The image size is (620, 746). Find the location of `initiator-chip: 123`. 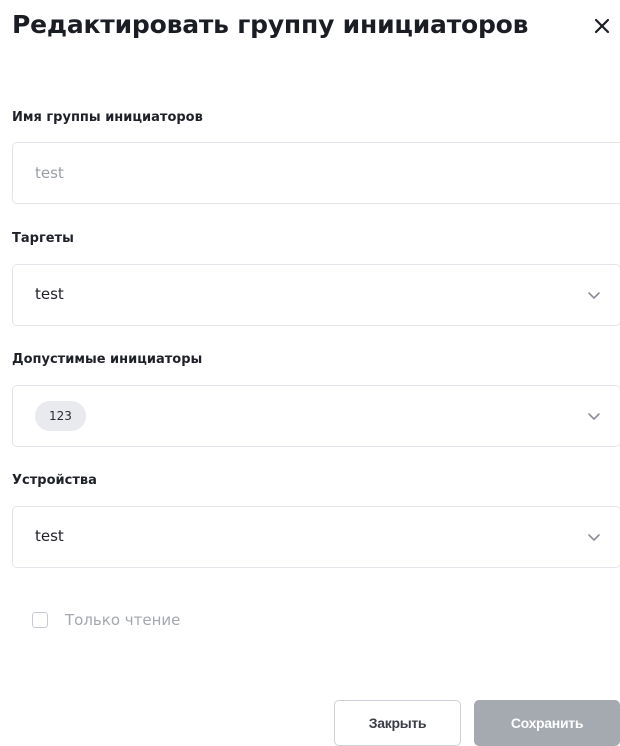

initiator-chip: 123 is located at coordinates (60, 416).